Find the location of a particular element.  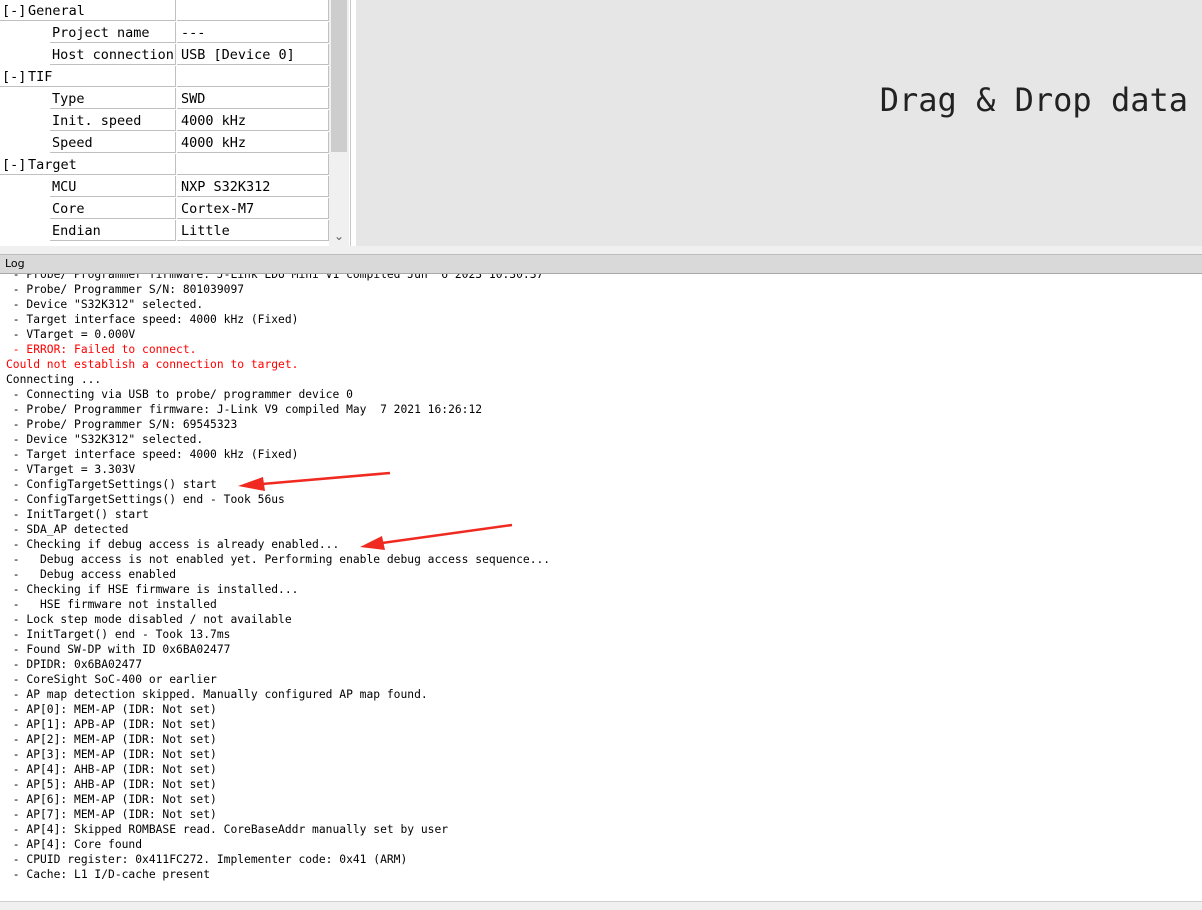

property-name: Speed is located at coordinates (113, 142).